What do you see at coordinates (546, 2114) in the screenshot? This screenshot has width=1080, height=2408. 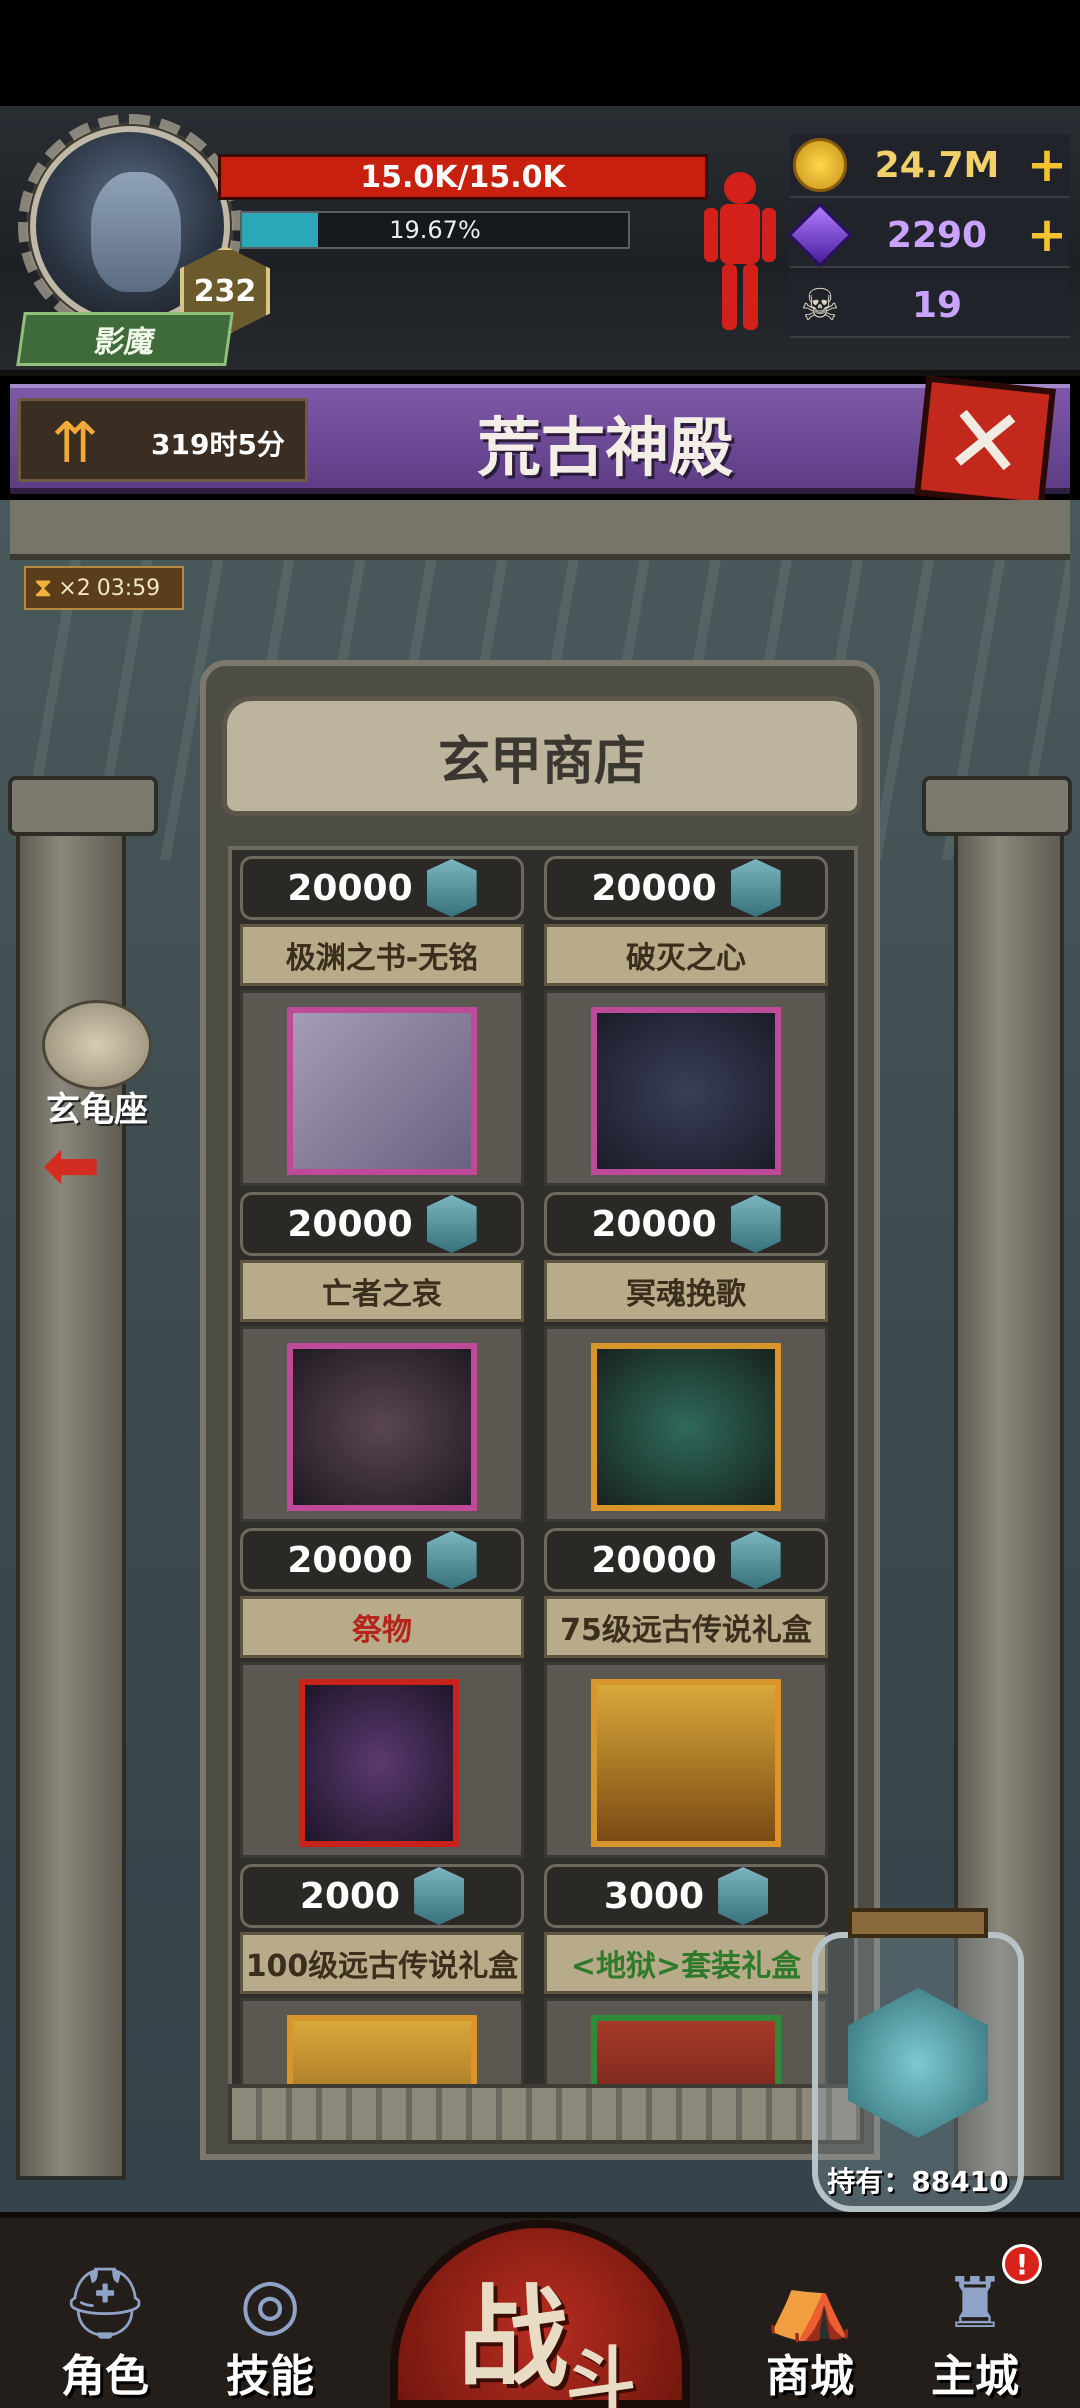 I see `shop-footer-frieze` at bounding box center [546, 2114].